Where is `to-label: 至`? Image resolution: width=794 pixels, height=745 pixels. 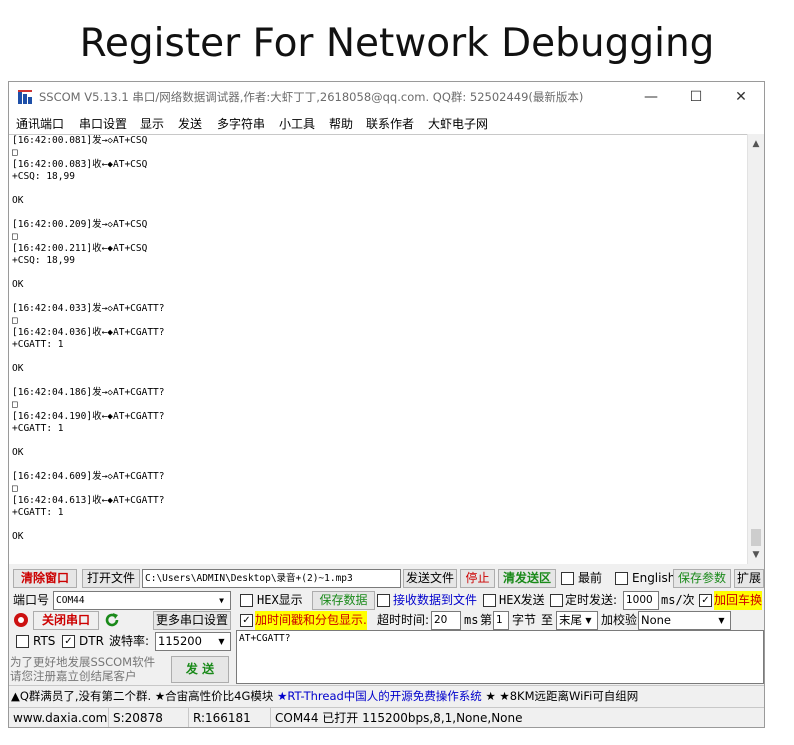 to-label: 至 is located at coordinates (547, 620).